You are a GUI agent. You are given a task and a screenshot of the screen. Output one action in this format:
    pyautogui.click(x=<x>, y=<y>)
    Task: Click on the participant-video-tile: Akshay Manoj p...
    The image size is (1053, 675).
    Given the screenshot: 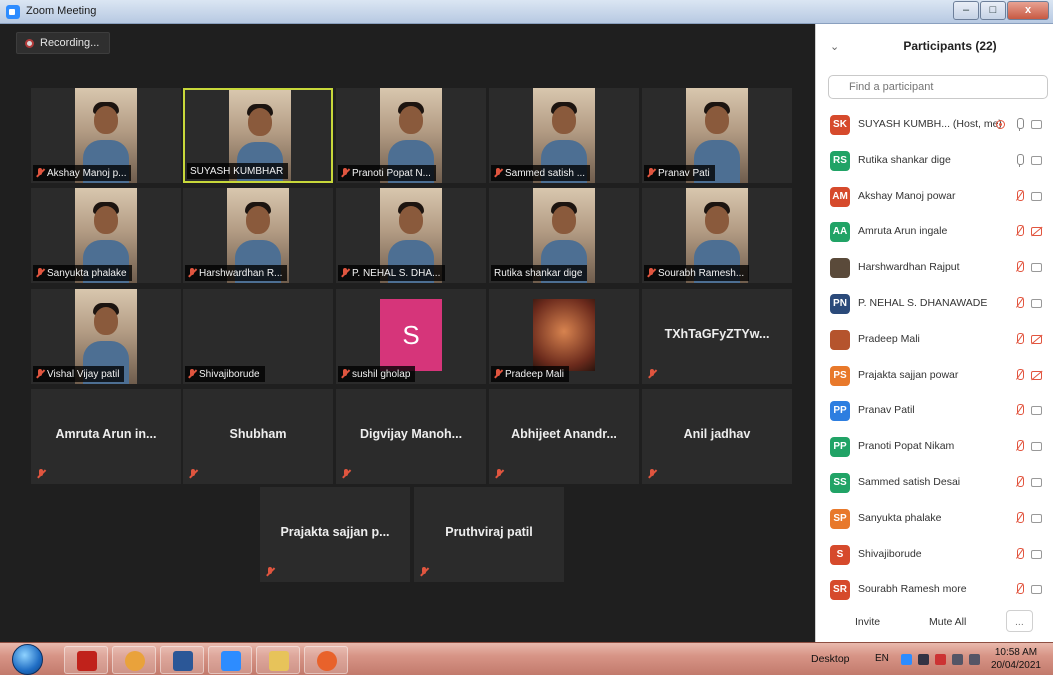 What is the action you would take?
    pyautogui.click(x=106, y=135)
    